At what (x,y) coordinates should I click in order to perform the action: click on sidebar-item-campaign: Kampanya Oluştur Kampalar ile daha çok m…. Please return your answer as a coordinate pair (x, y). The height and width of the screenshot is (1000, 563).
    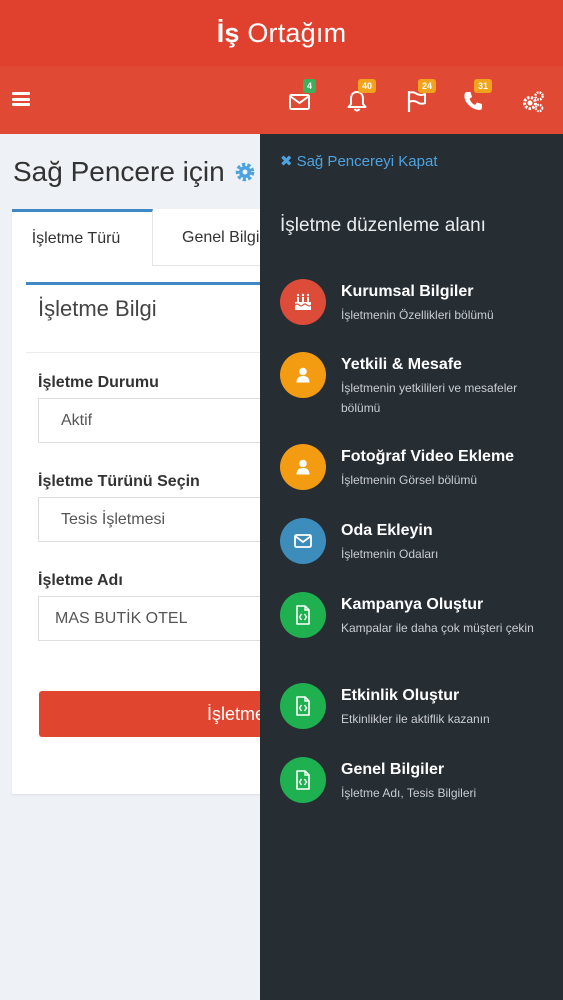
    Looking at the image, I should click on (420, 622).